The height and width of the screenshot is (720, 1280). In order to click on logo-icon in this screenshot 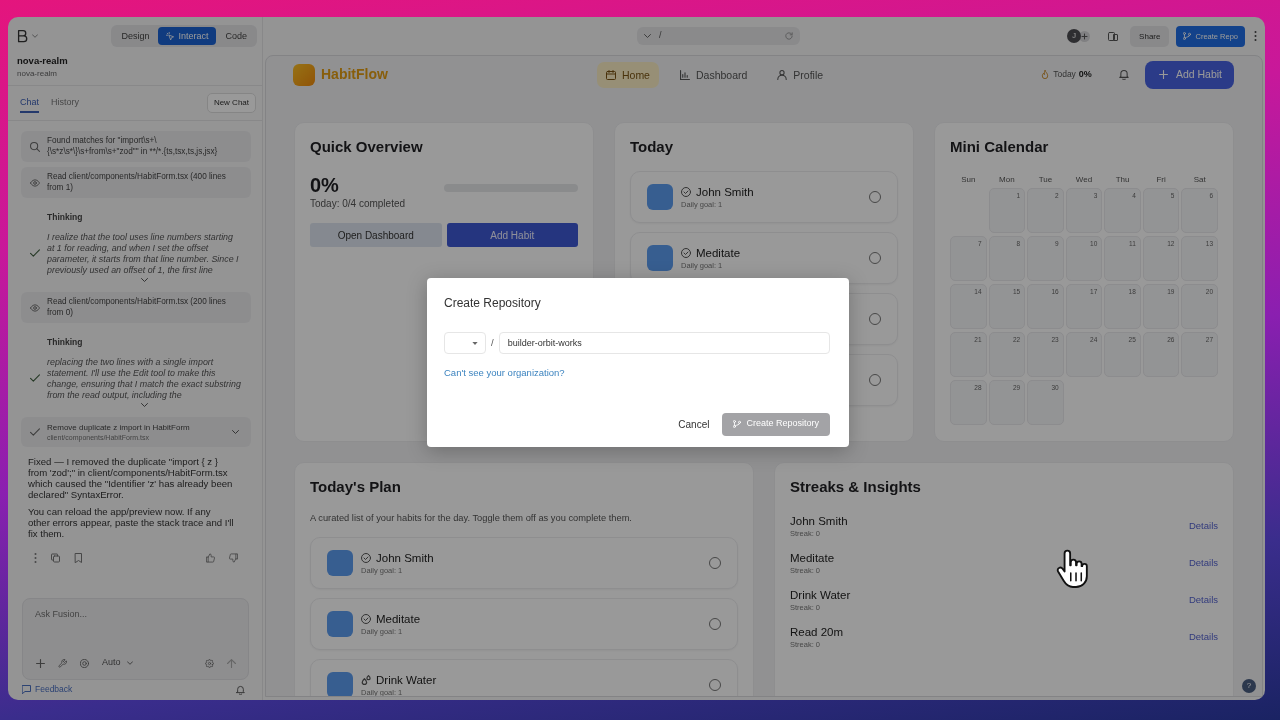, I will do `click(22, 36)`.